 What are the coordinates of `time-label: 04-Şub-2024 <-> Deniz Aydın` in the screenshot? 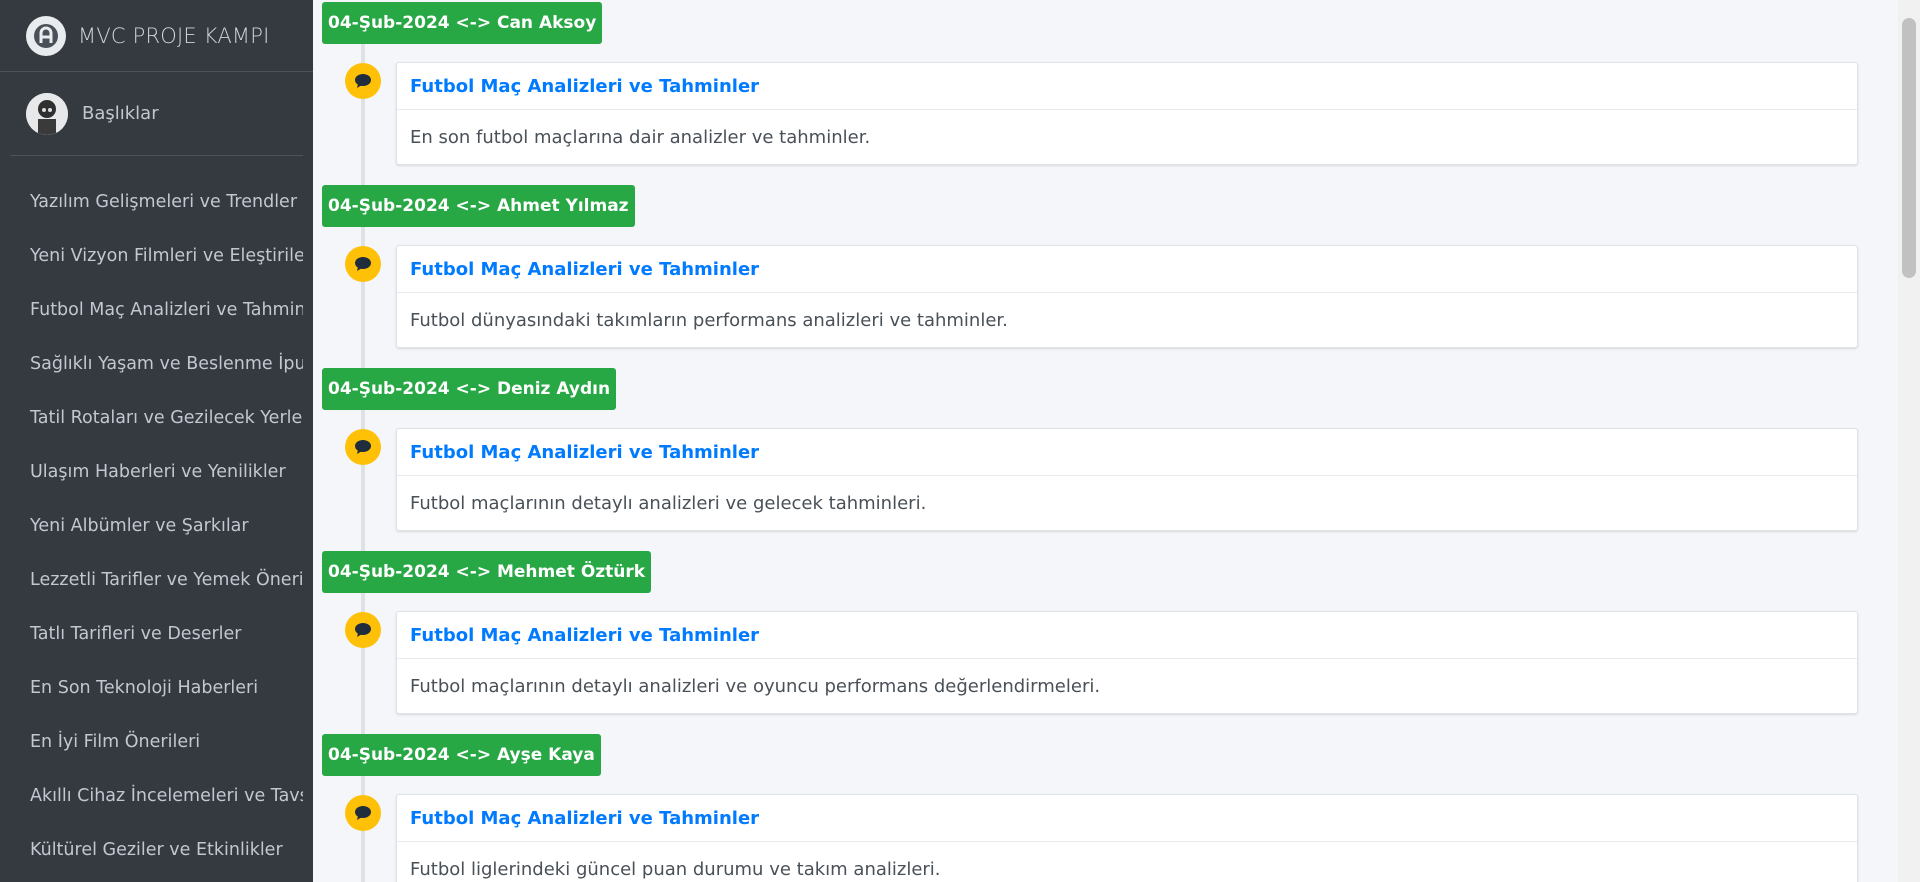 It's located at (469, 389).